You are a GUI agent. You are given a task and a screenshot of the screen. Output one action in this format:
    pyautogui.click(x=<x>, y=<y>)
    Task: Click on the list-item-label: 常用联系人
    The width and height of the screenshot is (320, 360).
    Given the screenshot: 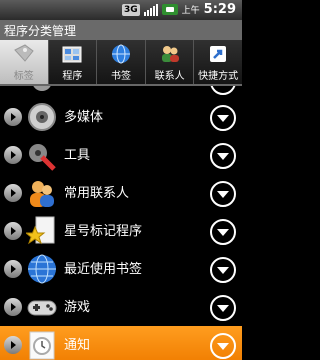 What is the action you would take?
    pyautogui.click(x=97, y=193)
    